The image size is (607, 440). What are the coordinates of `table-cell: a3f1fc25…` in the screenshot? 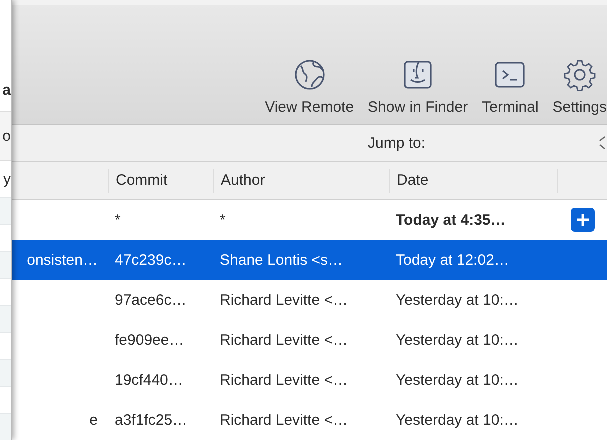 It's located at (151, 420).